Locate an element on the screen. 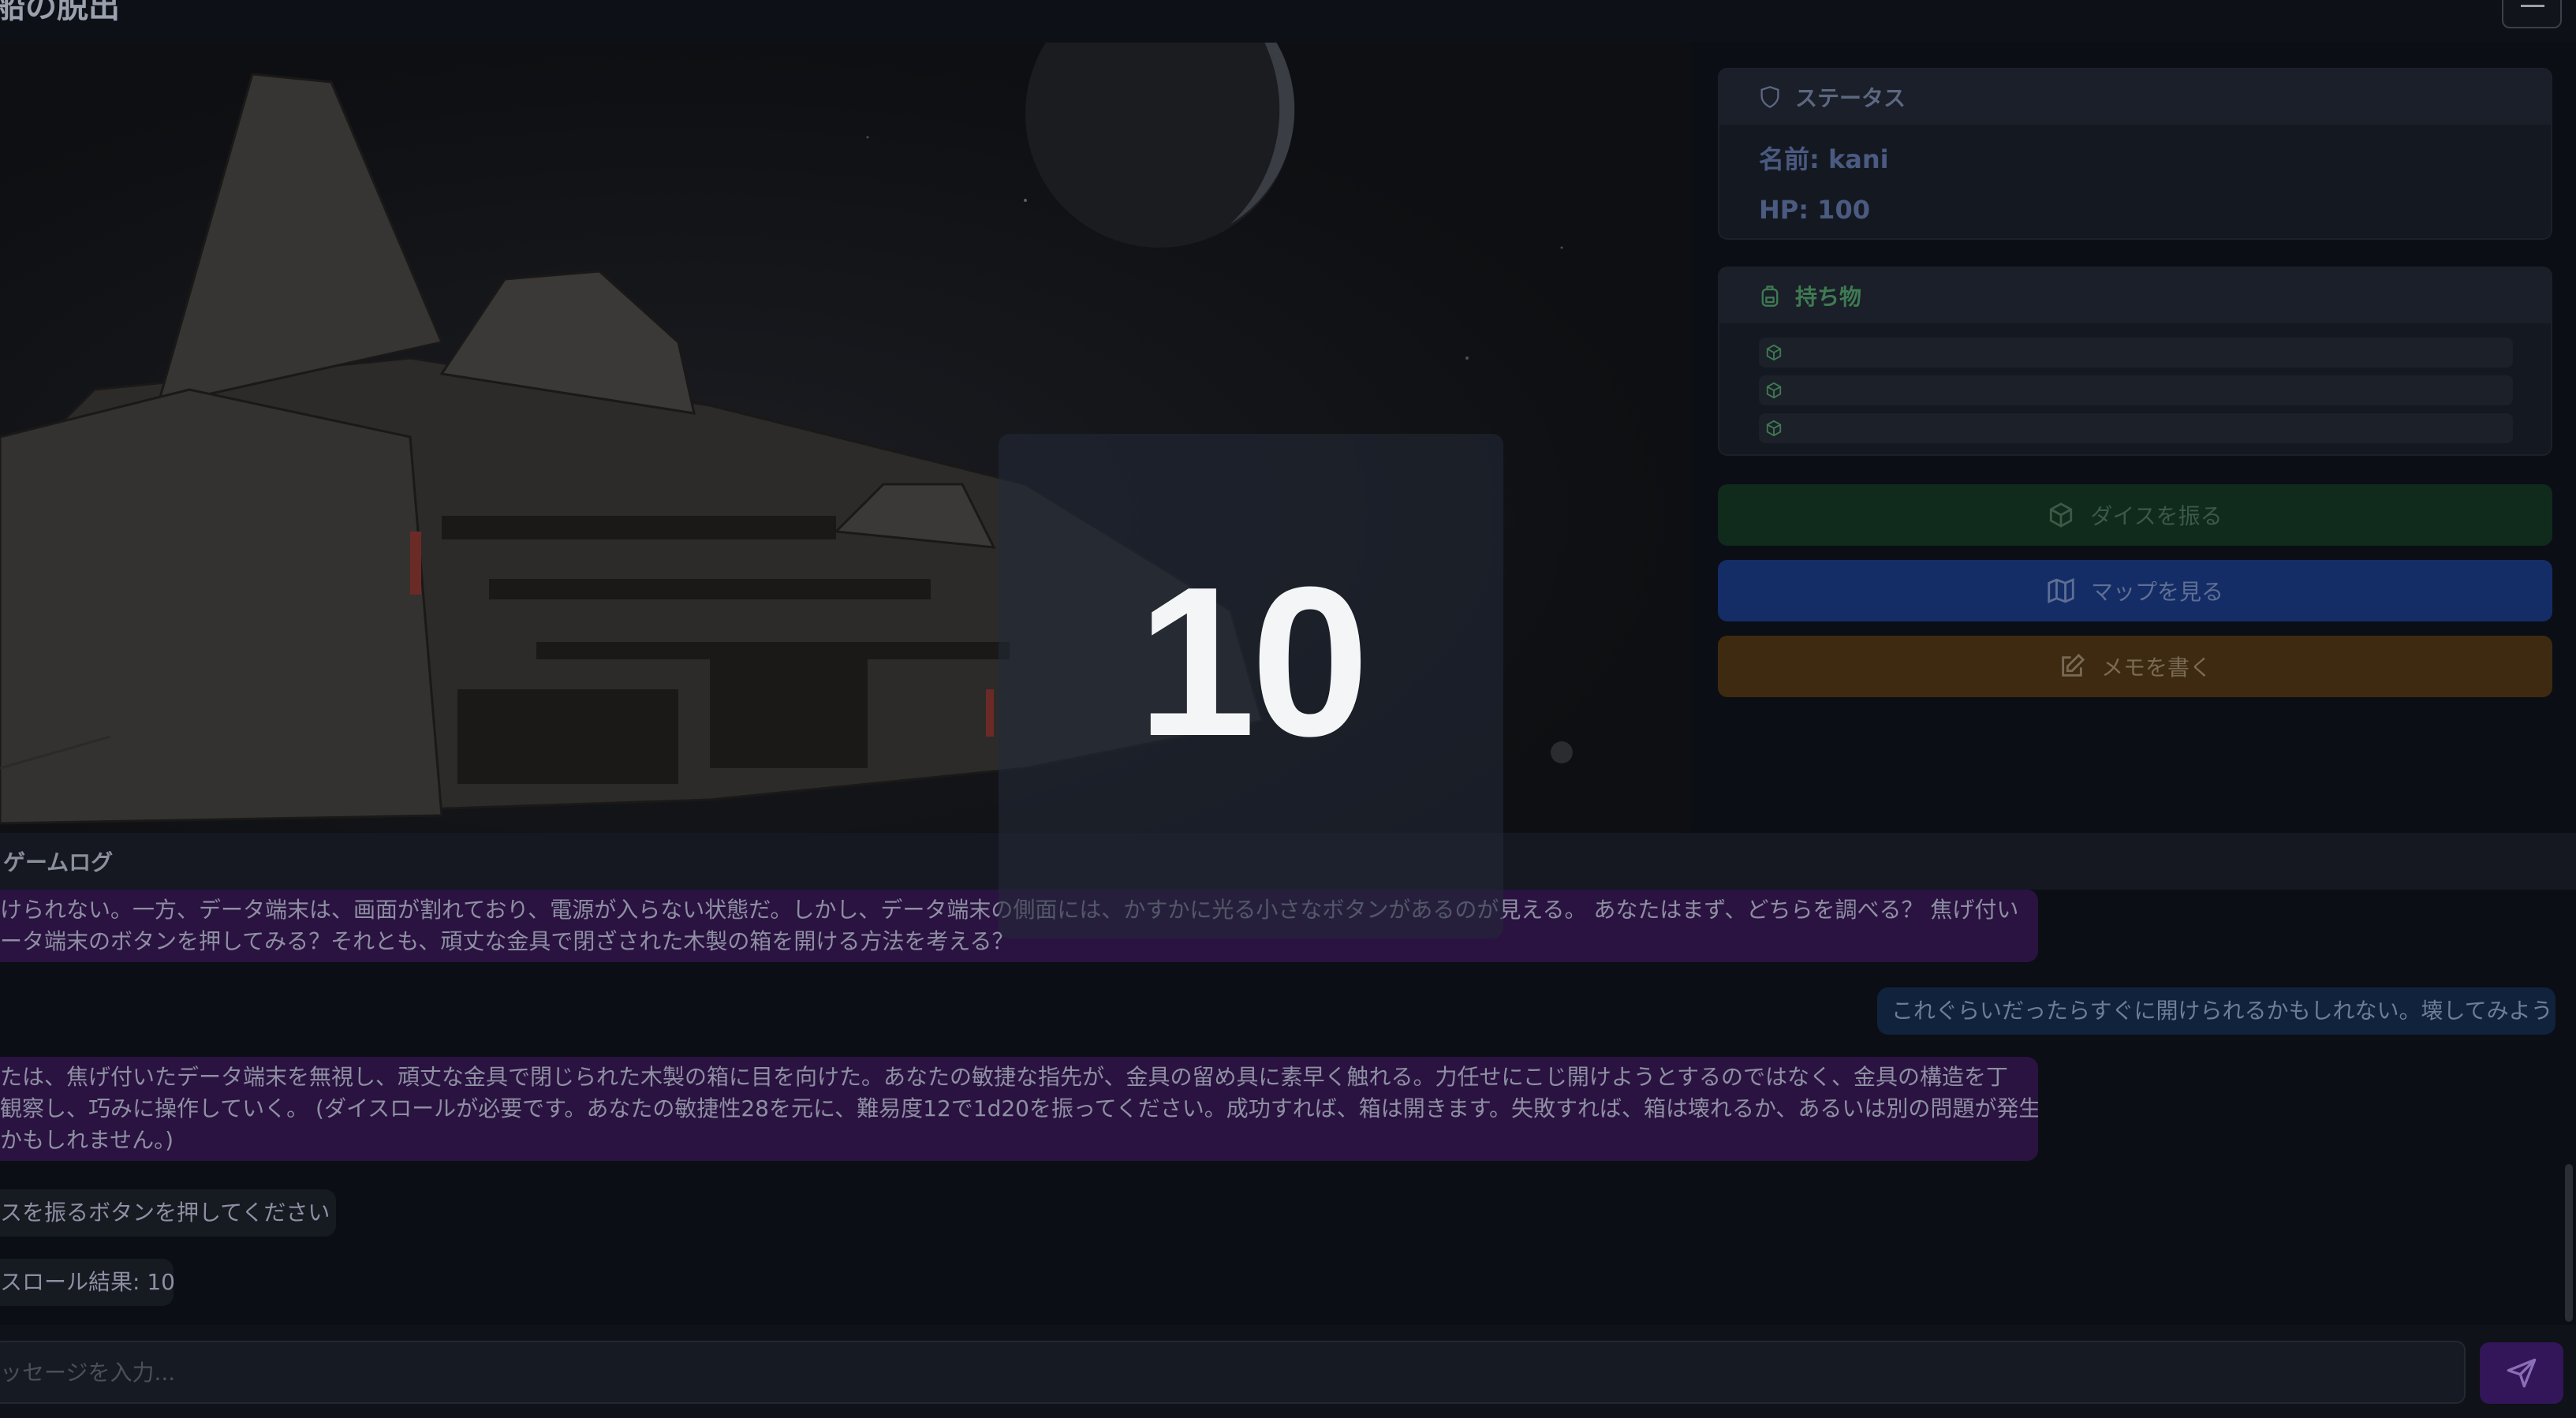  edit-icon is located at coordinates (2073, 665).